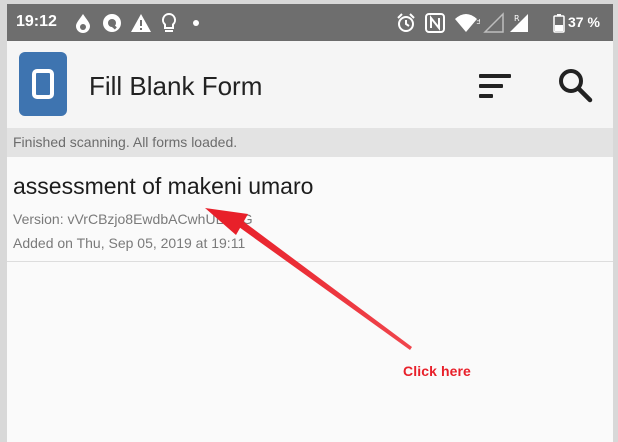 The height and width of the screenshot is (442, 618). Describe the element at coordinates (163, 186) in the screenshot. I see `form-name: assessment of makeni umaro` at that location.